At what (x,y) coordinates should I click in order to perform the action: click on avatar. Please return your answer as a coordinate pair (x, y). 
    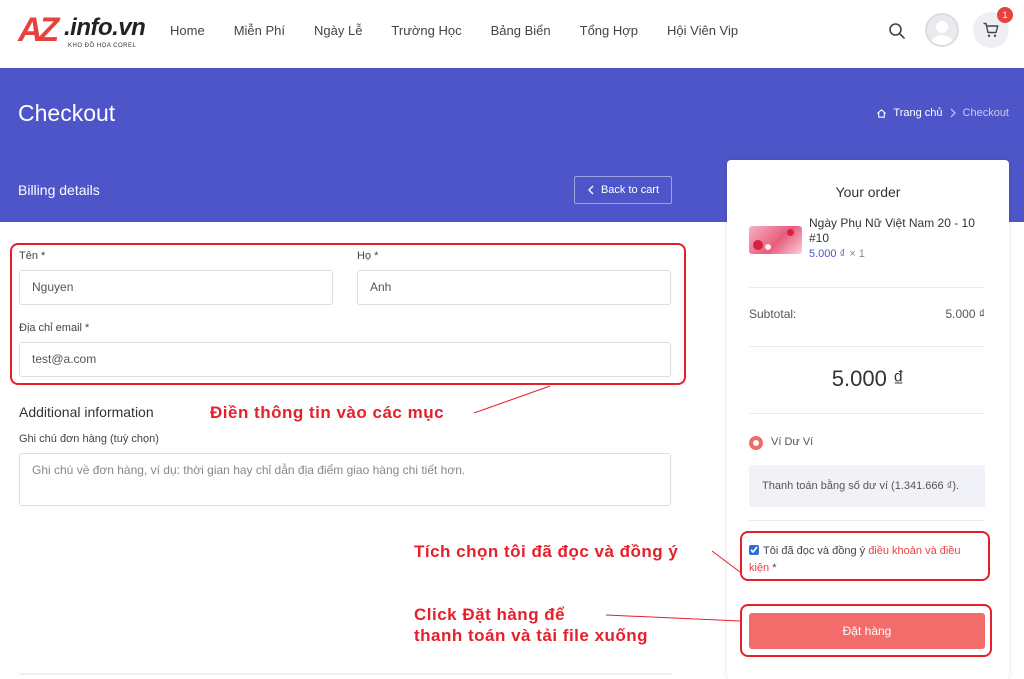
    Looking at the image, I should click on (942, 30).